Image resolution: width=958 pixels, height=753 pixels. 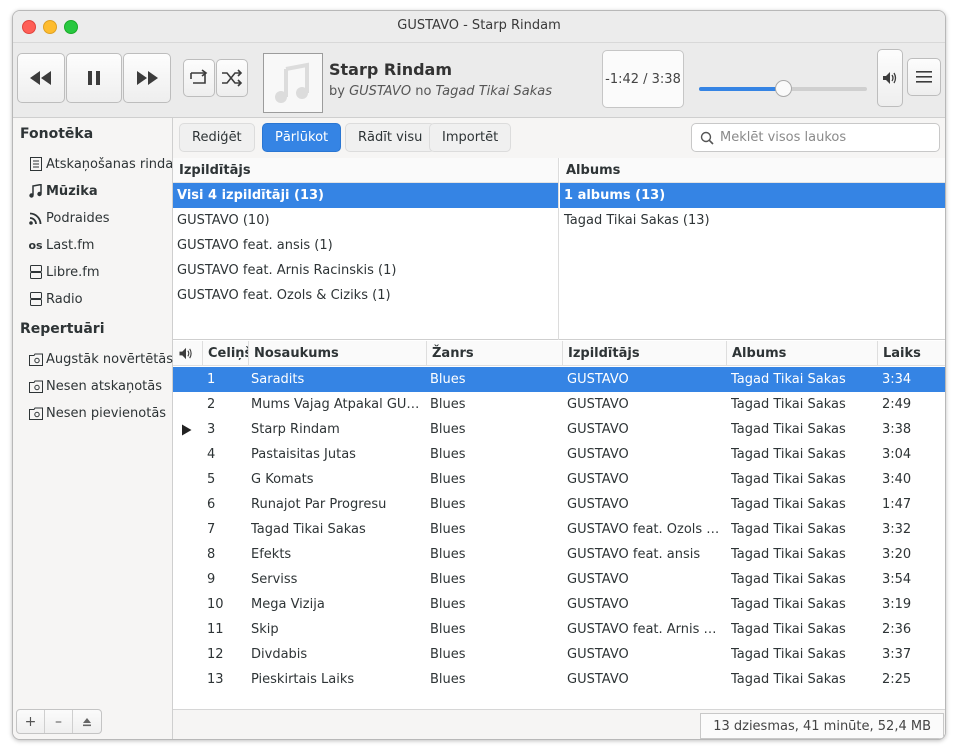 I want to click on shuffle-button, so click(x=232, y=78).